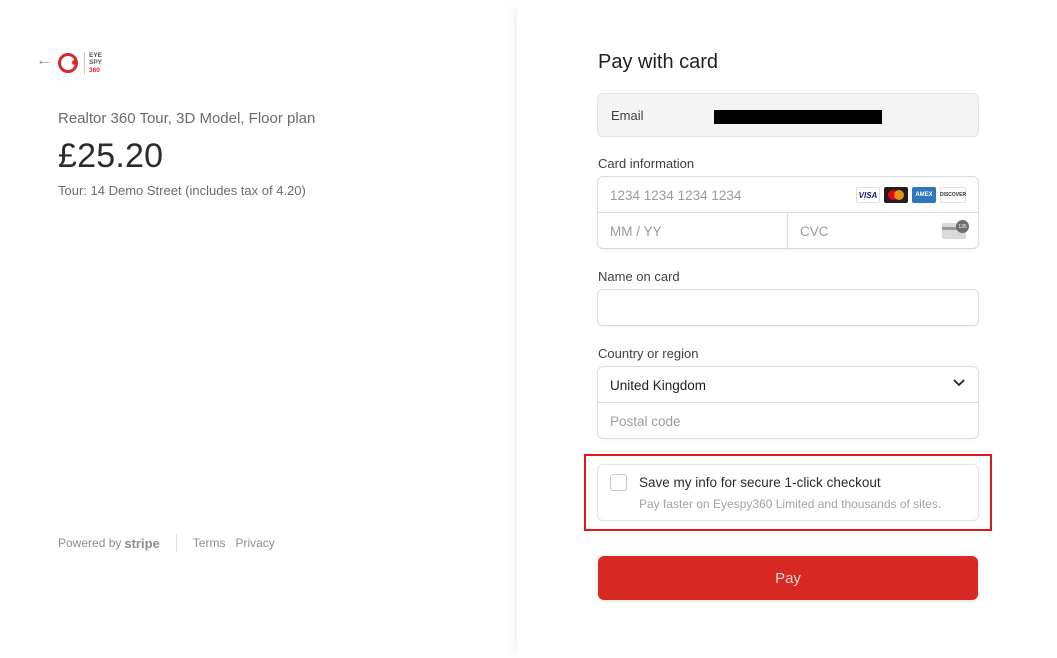 Image resolution: width=1057 pixels, height=658 pixels. I want to click on product-name: Realtor 360 Tour, 3D Model, Floor plan, so click(187, 118).